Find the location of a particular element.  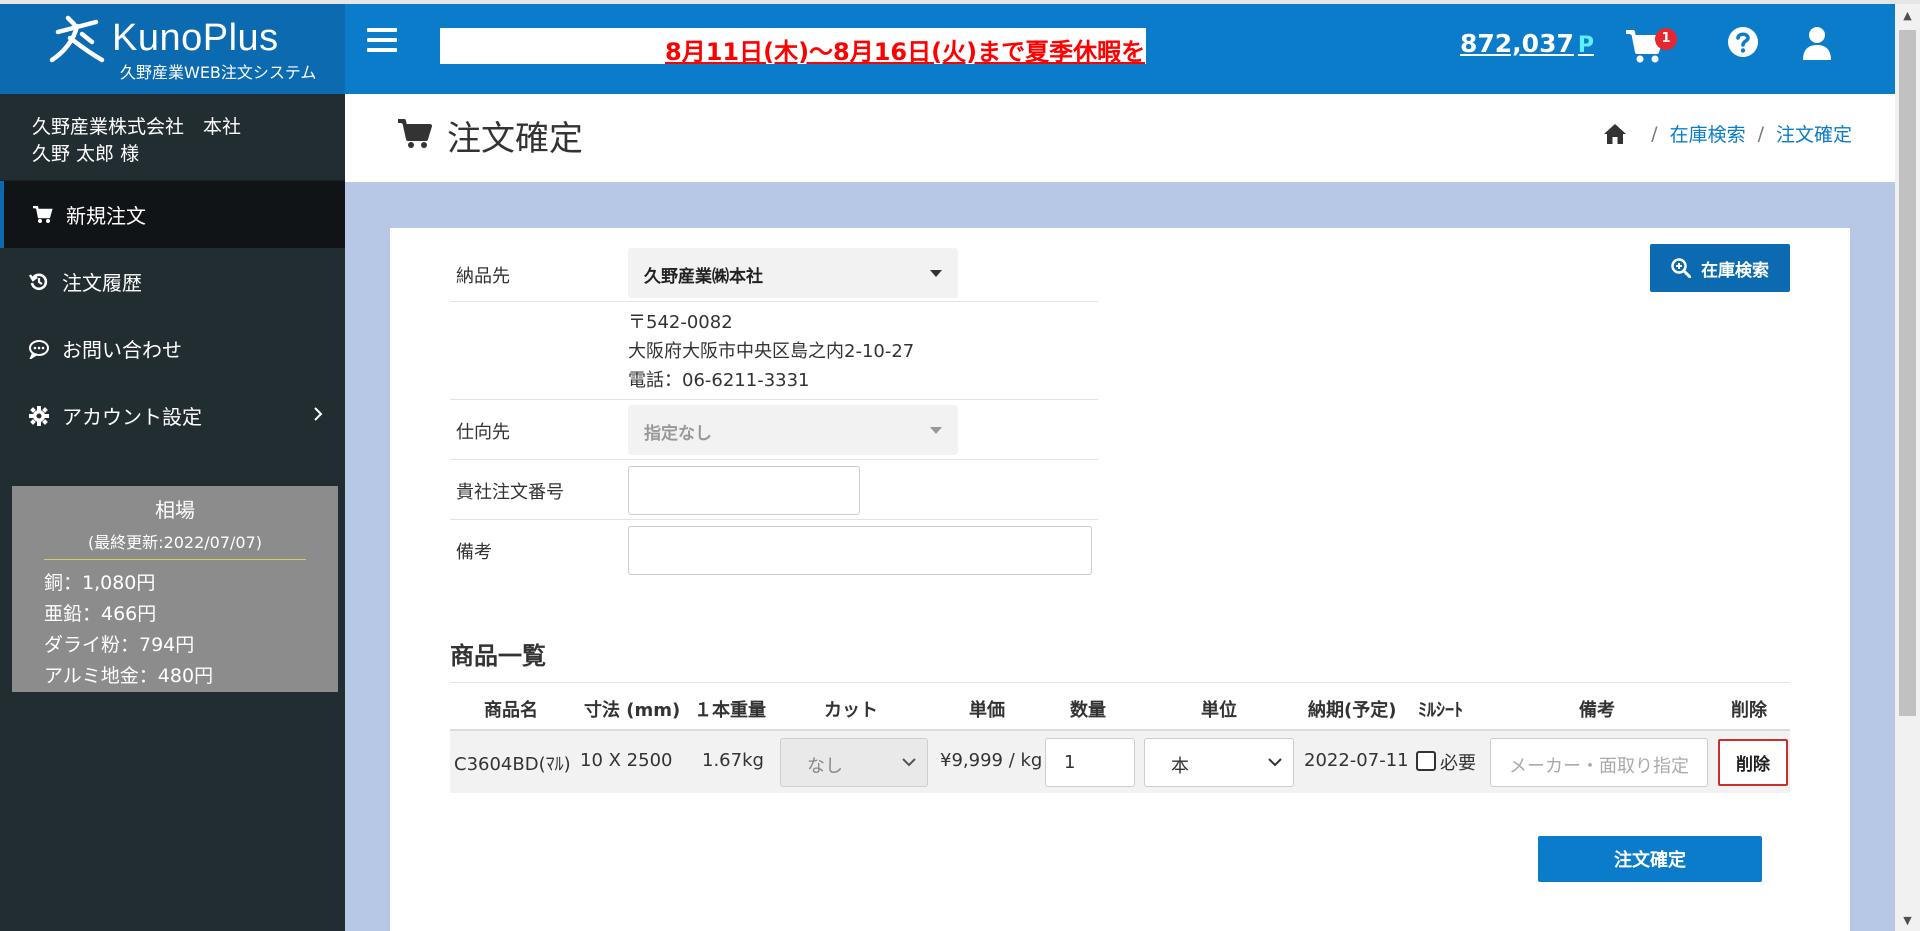

scroll-up-arrow-icon: ▲ is located at coordinates (1907, 16).